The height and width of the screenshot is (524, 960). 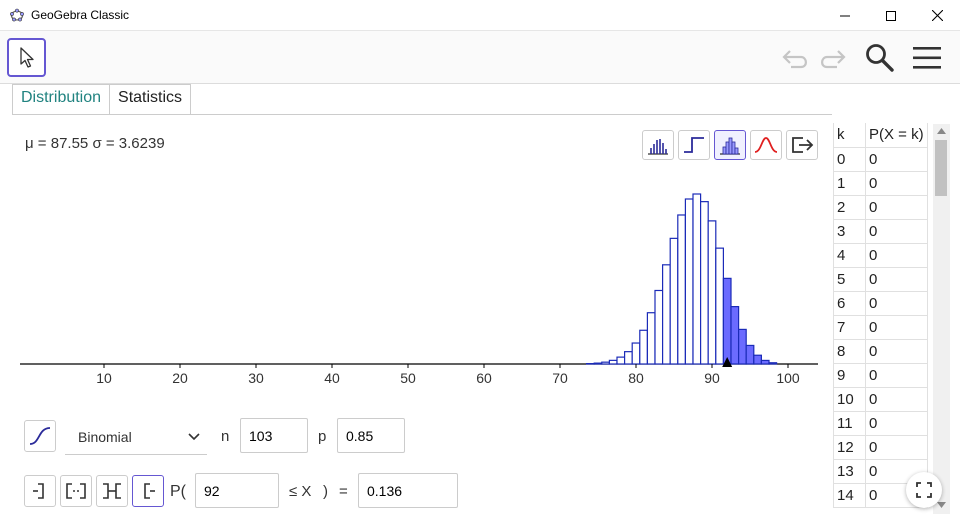 I want to click on x-tick-label: 50, so click(x=408, y=378).